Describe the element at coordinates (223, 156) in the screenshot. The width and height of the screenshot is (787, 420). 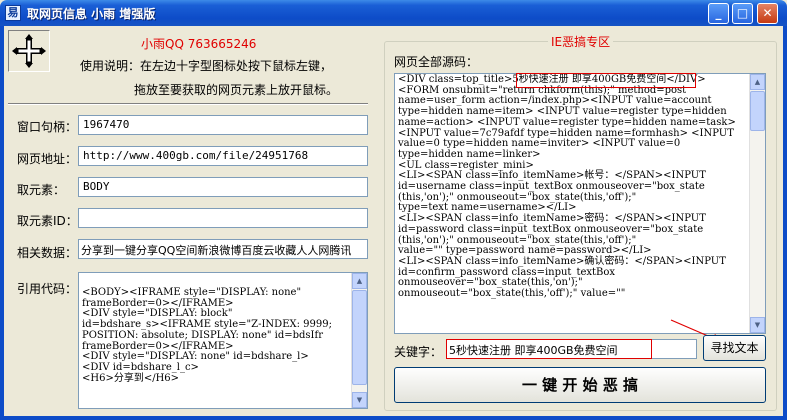
I see `page-url-field: http://www.400gb.com/file/24951768` at that location.